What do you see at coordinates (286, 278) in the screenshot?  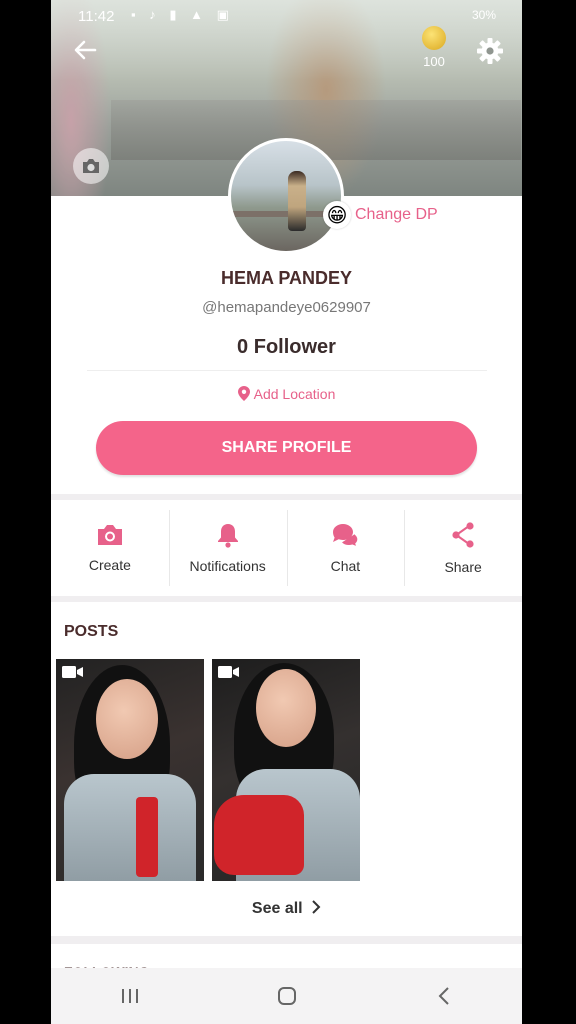 I see `profile-name: HEMA PANDEY` at bounding box center [286, 278].